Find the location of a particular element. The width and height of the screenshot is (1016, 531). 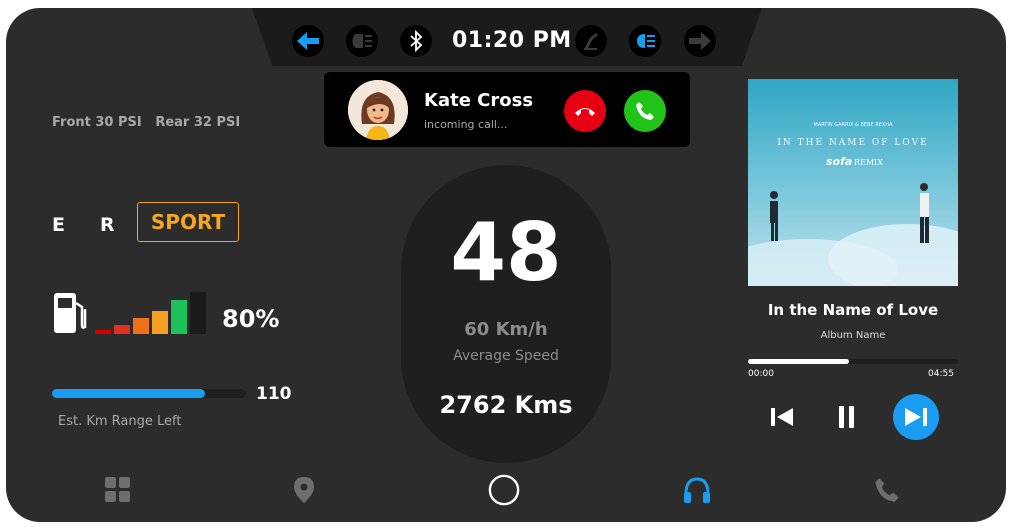

seatbelt-icon is located at coordinates (591, 41).